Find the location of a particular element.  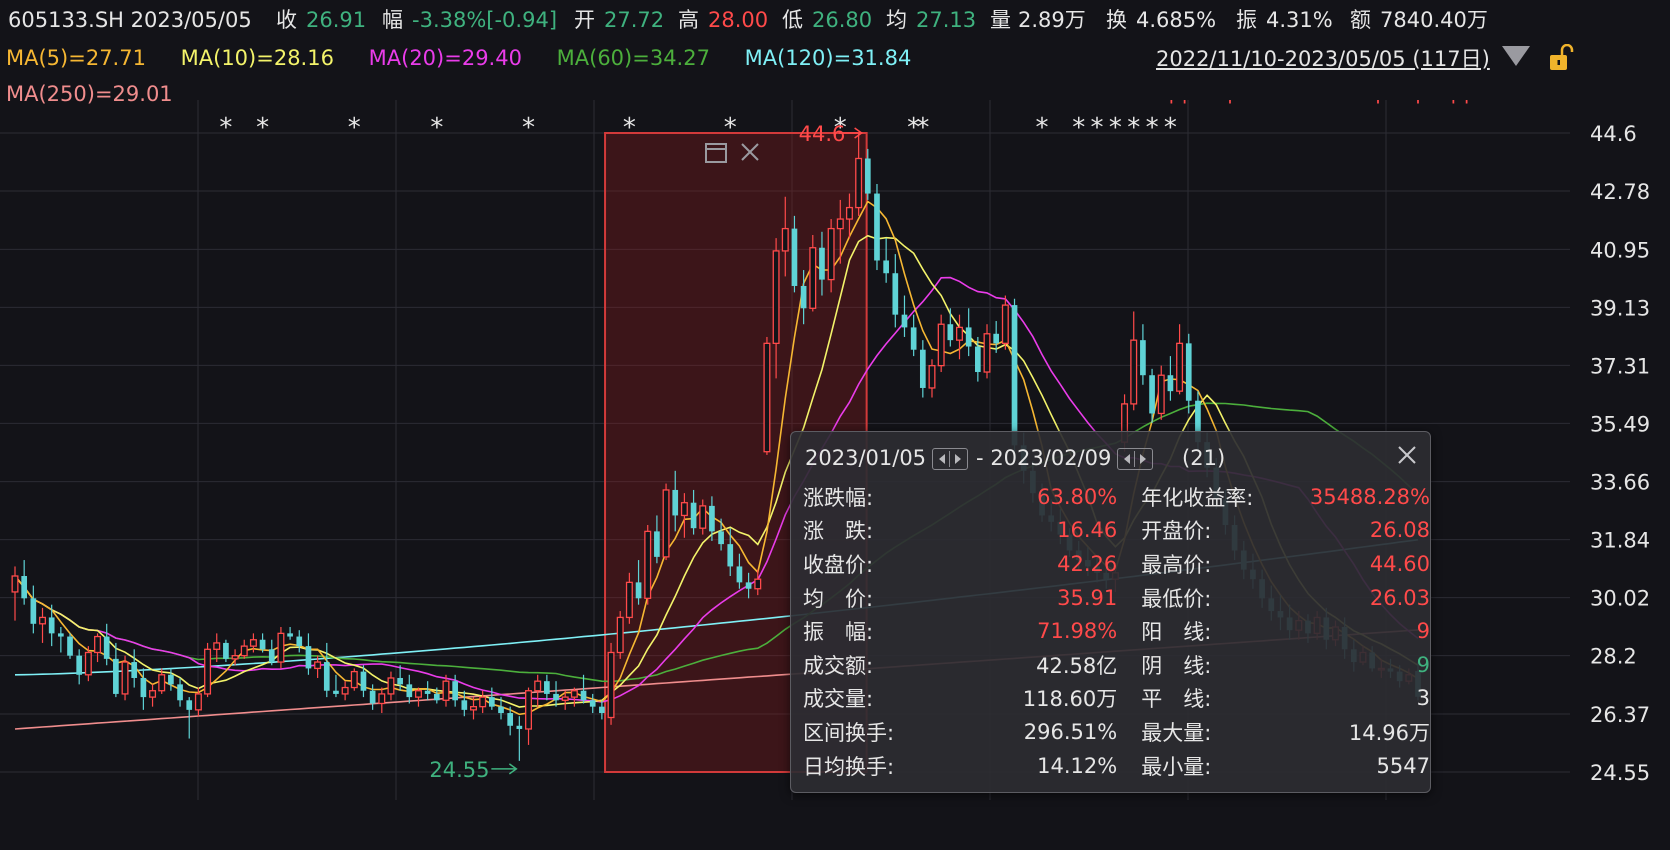

stats-k1: 成交量: is located at coordinates (838, 699).